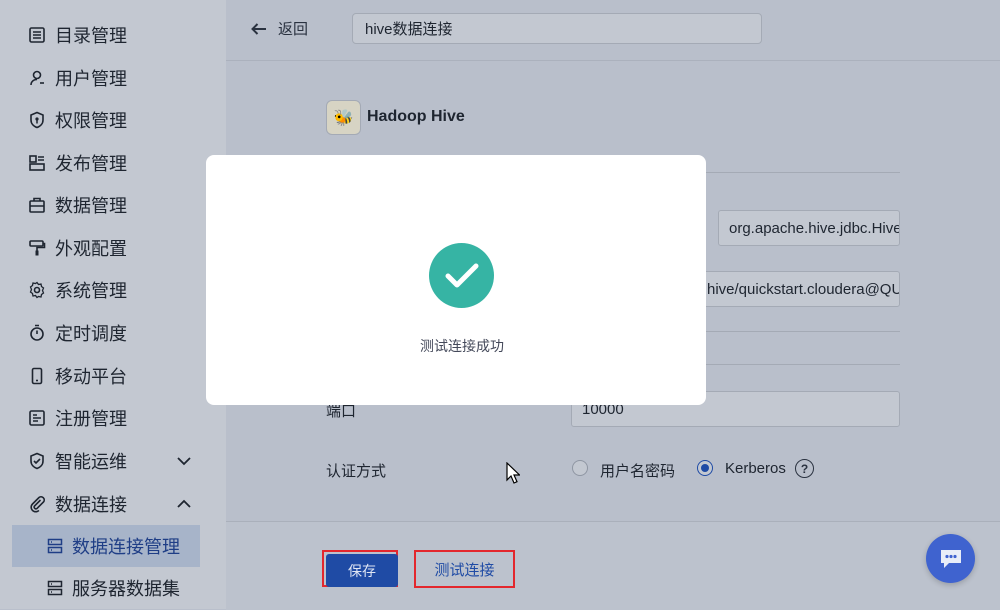  Describe the element at coordinates (91, 291) in the screenshot. I see `sidebar-item-label: 系统管理` at that location.